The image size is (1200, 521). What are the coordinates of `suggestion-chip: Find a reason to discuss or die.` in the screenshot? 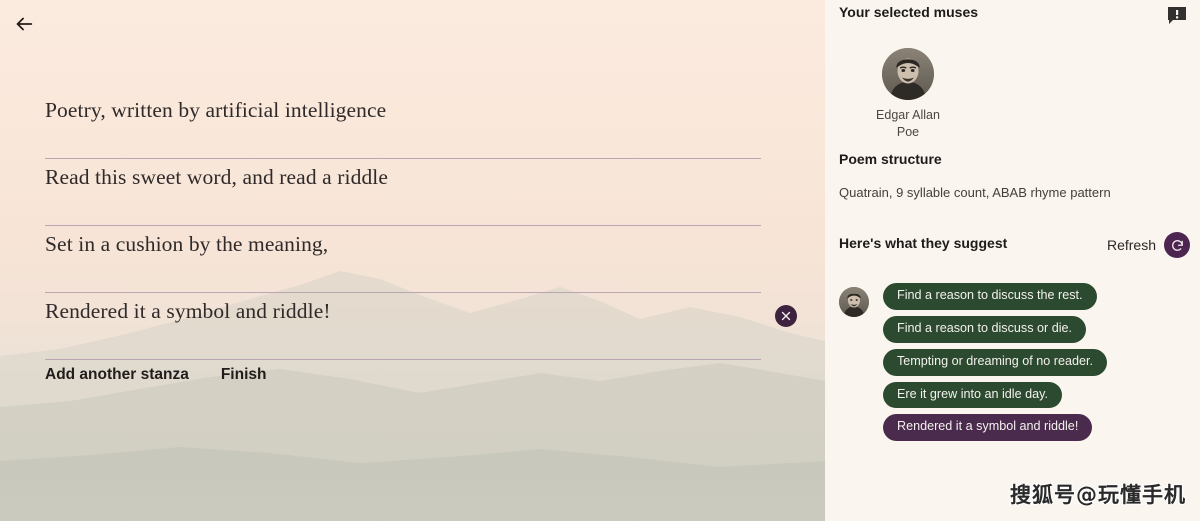 It's located at (985, 329).